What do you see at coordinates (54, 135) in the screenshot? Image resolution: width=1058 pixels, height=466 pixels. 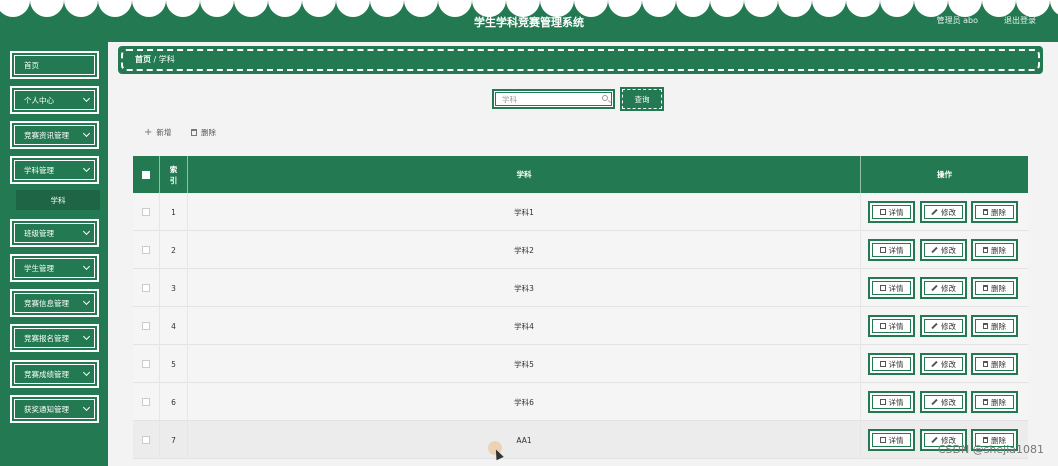 I see `sidebar-item-news: 竞赛资讯管理` at bounding box center [54, 135].